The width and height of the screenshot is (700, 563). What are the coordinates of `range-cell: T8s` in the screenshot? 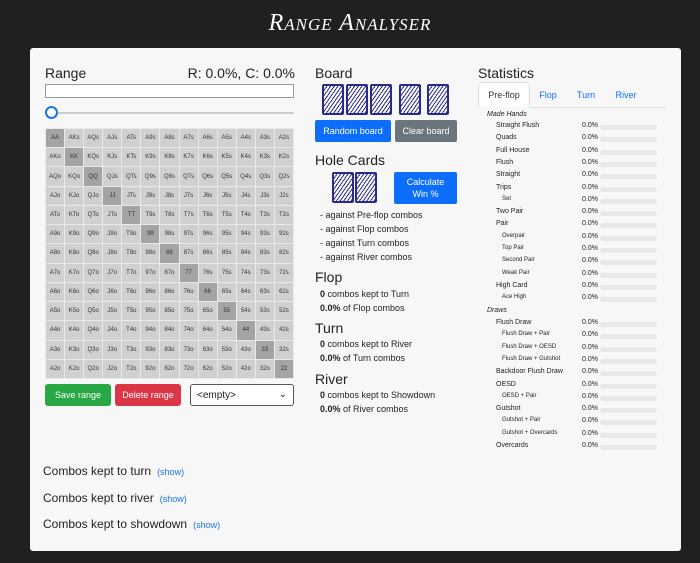 It's located at (169, 215).